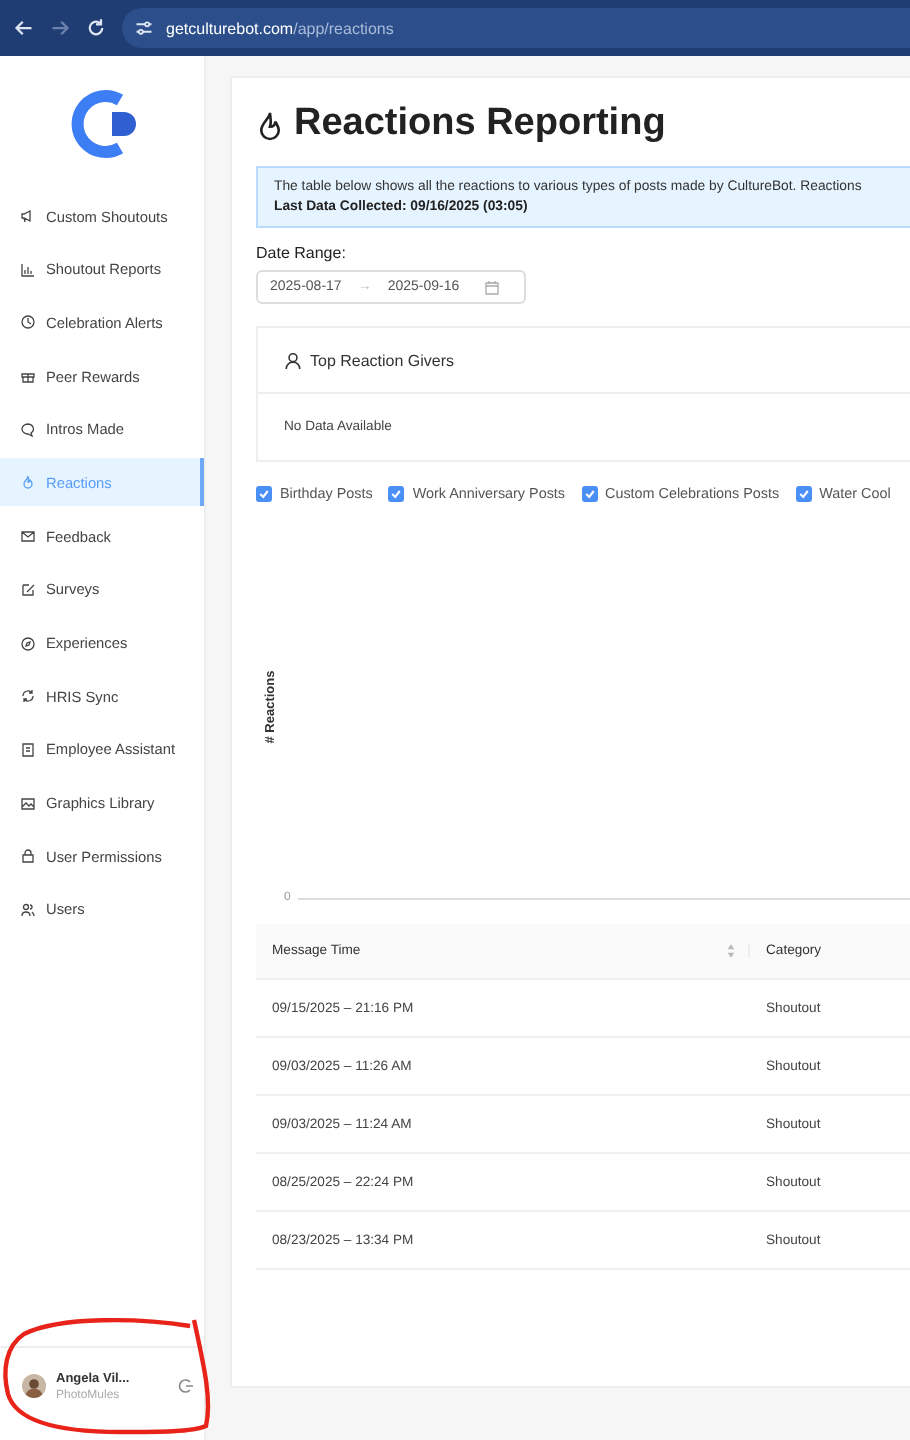  I want to click on clock-icon, so click(28, 322).